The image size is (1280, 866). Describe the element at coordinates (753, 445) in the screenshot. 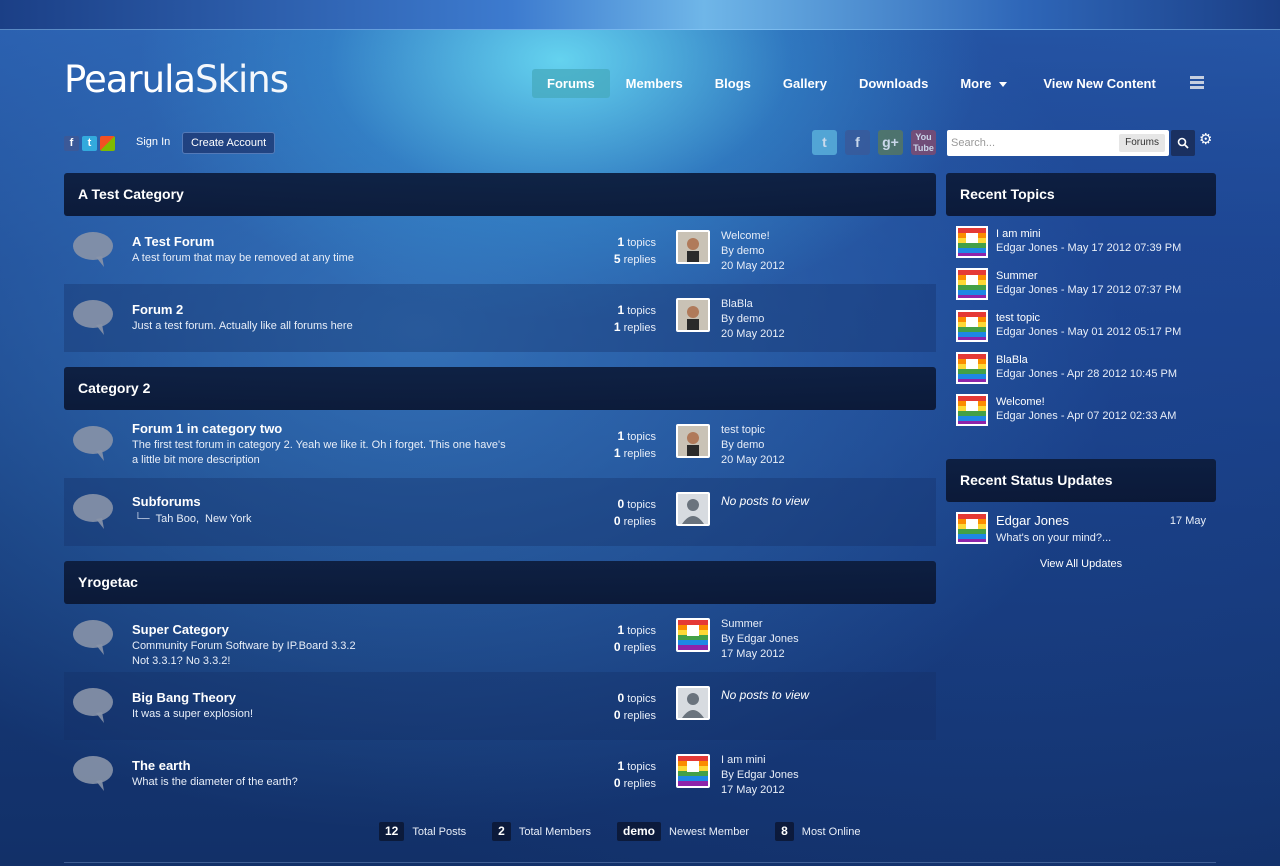

I see `last-post-info: test topic By demo 20 May 2012` at that location.